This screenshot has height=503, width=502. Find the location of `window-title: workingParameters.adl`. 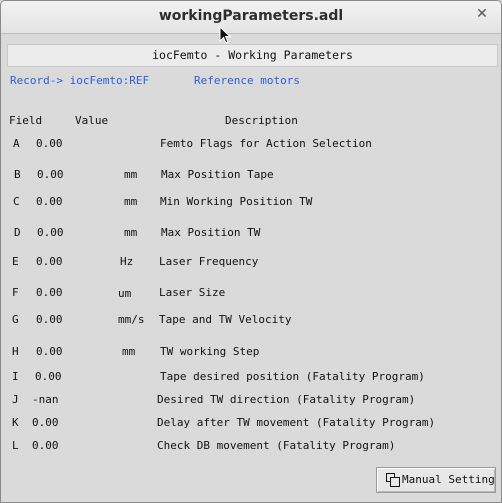

window-title: workingParameters.adl is located at coordinates (251, 16).